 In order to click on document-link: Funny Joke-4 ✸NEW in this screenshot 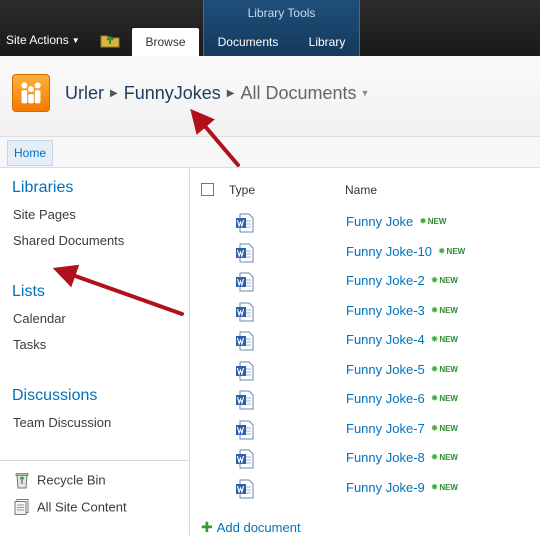, I will do `click(402, 339)`.